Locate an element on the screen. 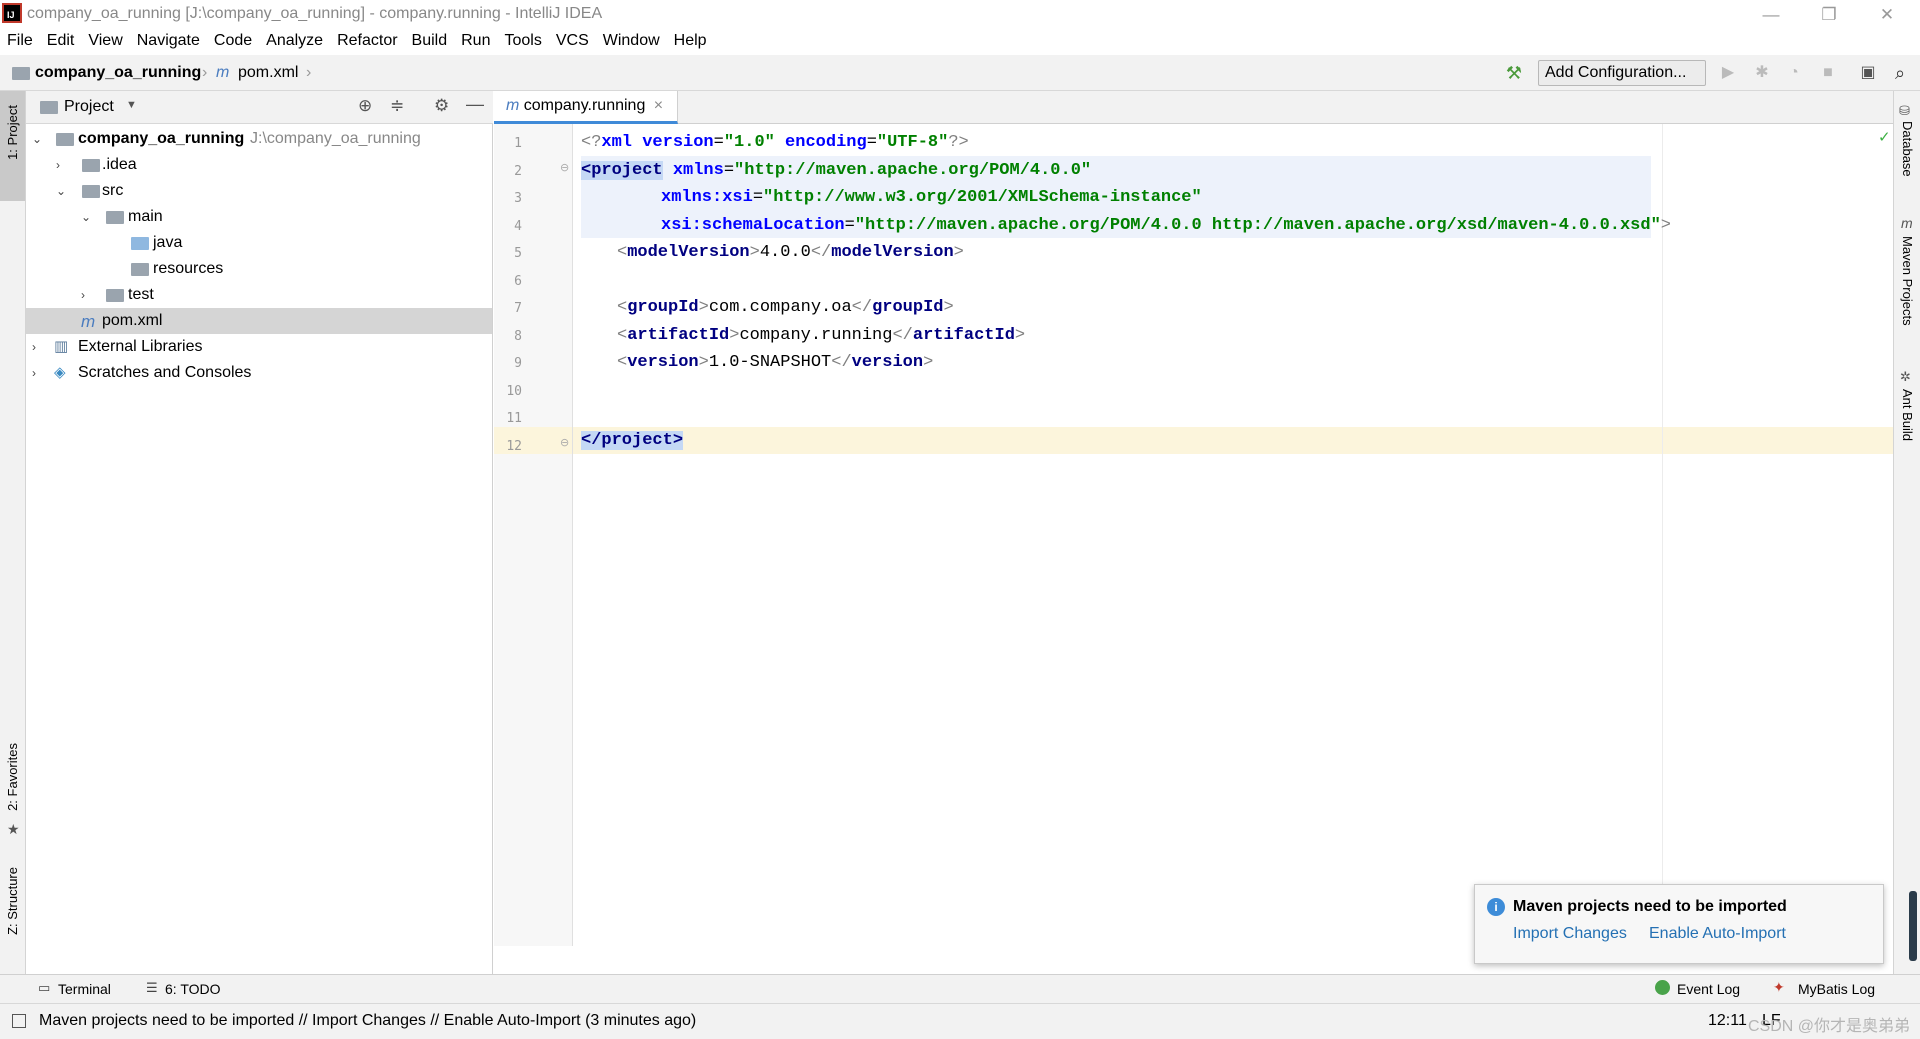 This screenshot has height=1039, width=1920. menu-code: Code is located at coordinates (233, 39).